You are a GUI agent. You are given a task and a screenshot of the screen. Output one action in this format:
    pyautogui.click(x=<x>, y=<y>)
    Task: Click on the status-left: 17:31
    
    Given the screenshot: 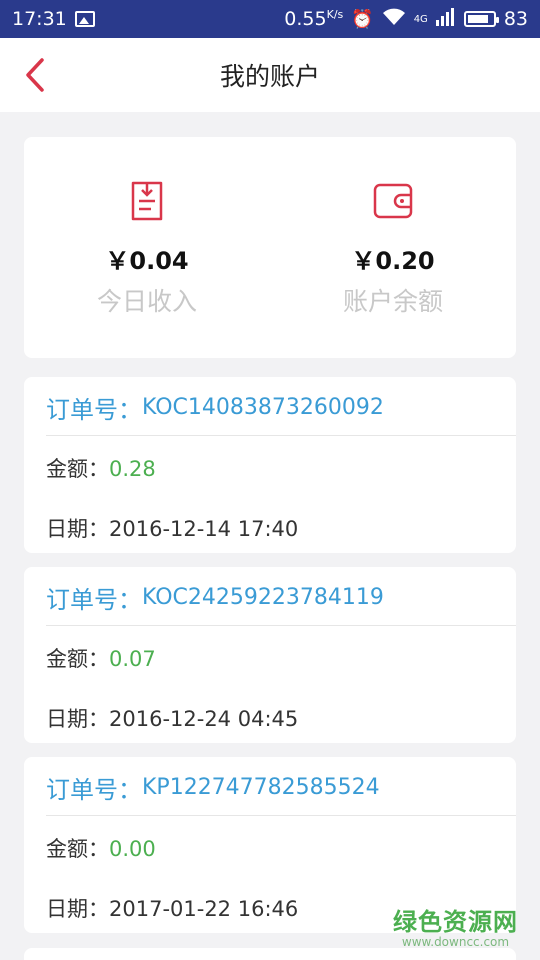 What is the action you would take?
    pyautogui.click(x=53, y=19)
    